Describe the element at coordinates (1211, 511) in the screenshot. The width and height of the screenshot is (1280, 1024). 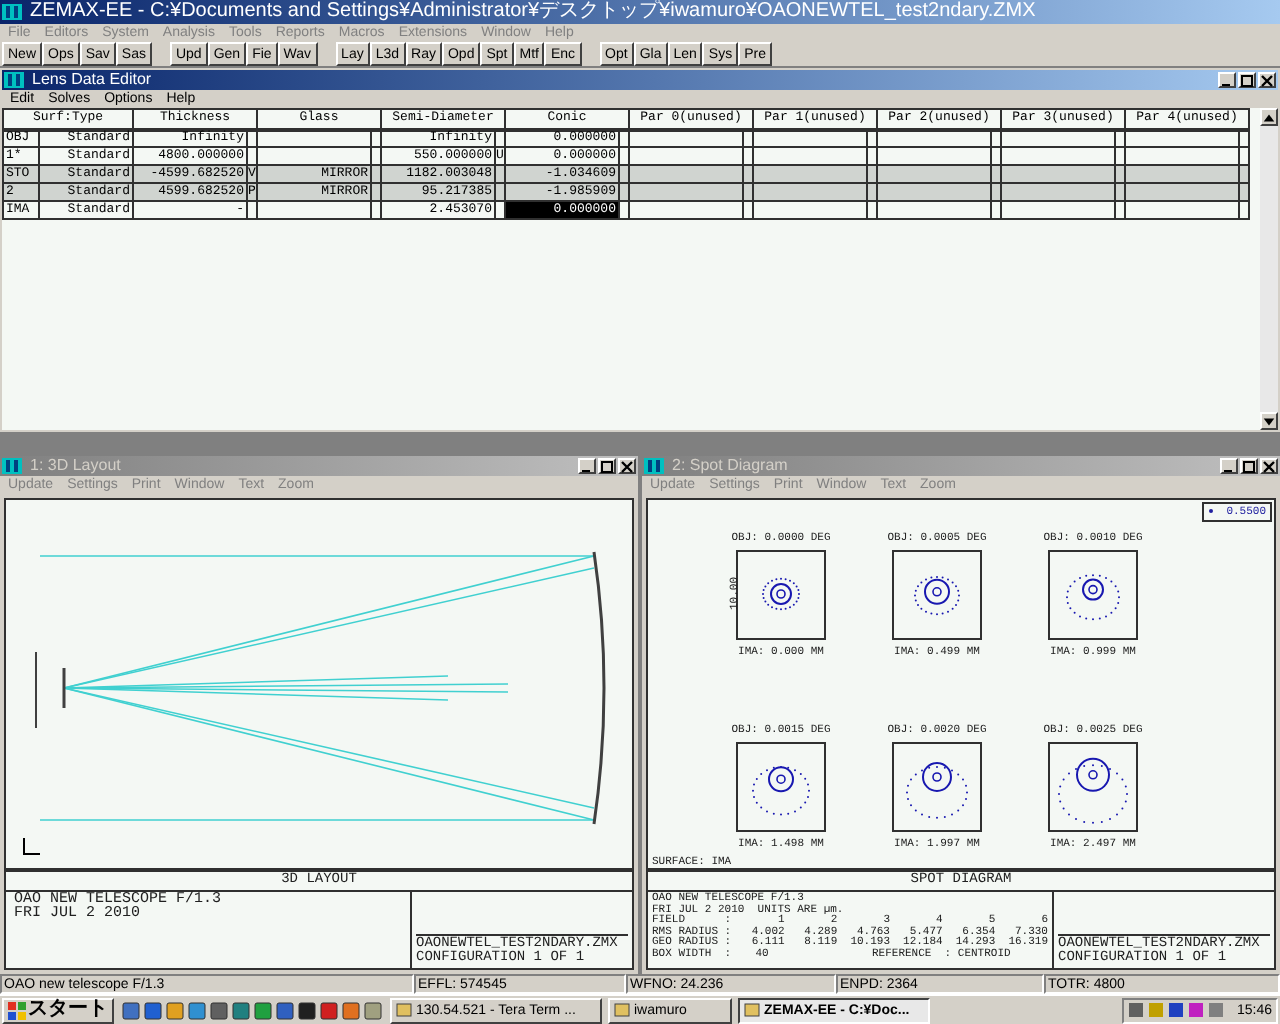
I see `legend-dot-icon` at that location.